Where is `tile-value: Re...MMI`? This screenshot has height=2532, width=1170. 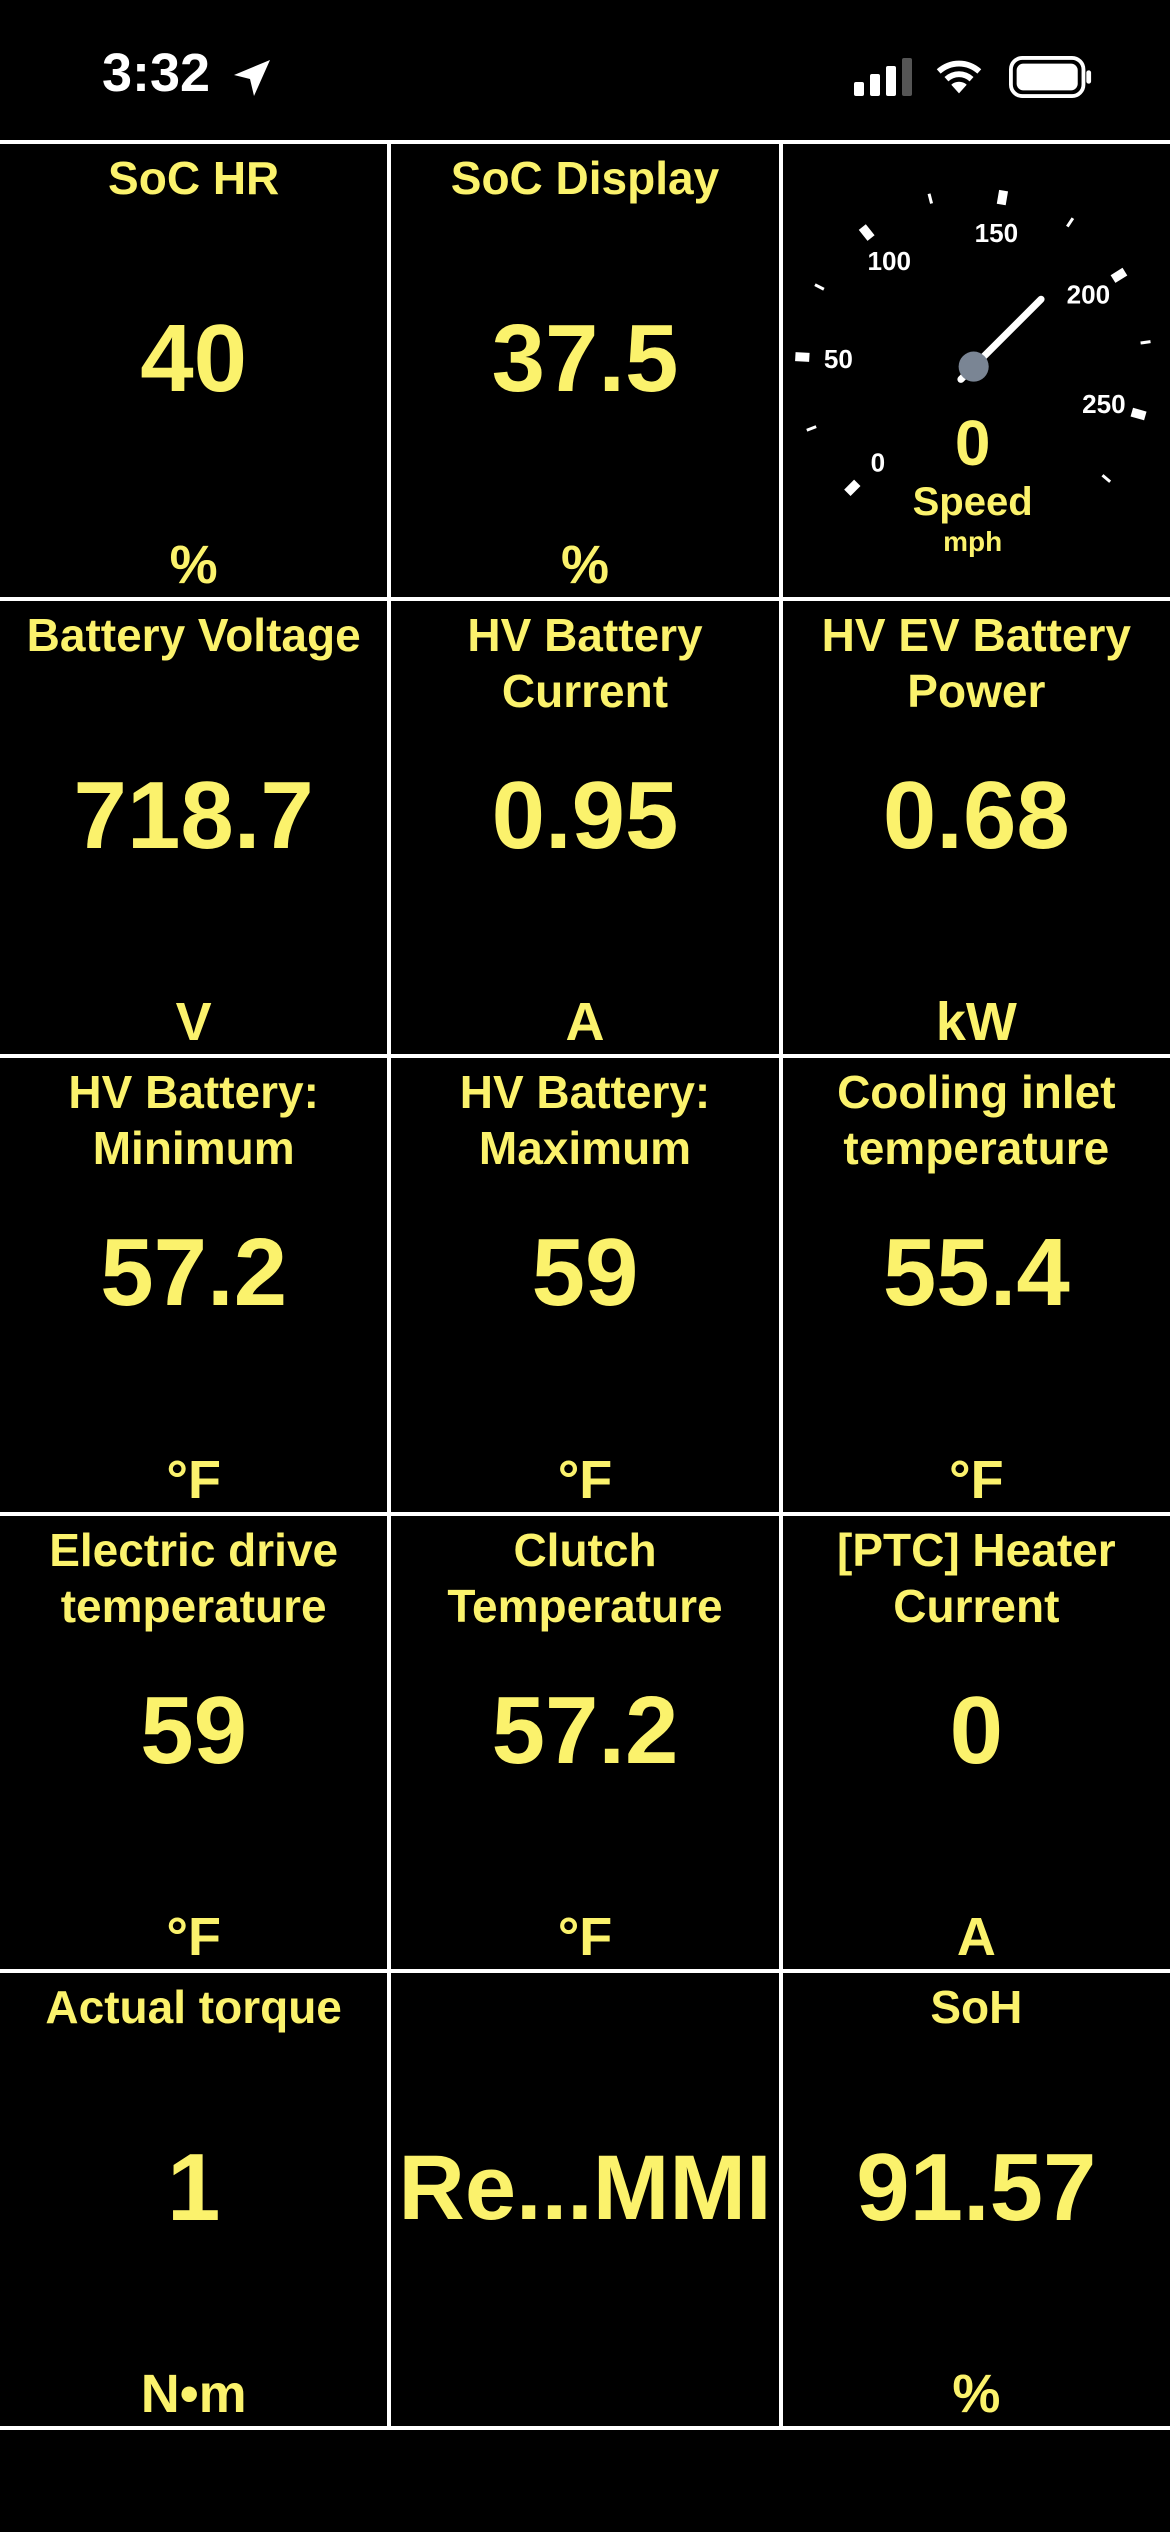
tile-value: Re...MMI is located at coordinates (585, 2187).